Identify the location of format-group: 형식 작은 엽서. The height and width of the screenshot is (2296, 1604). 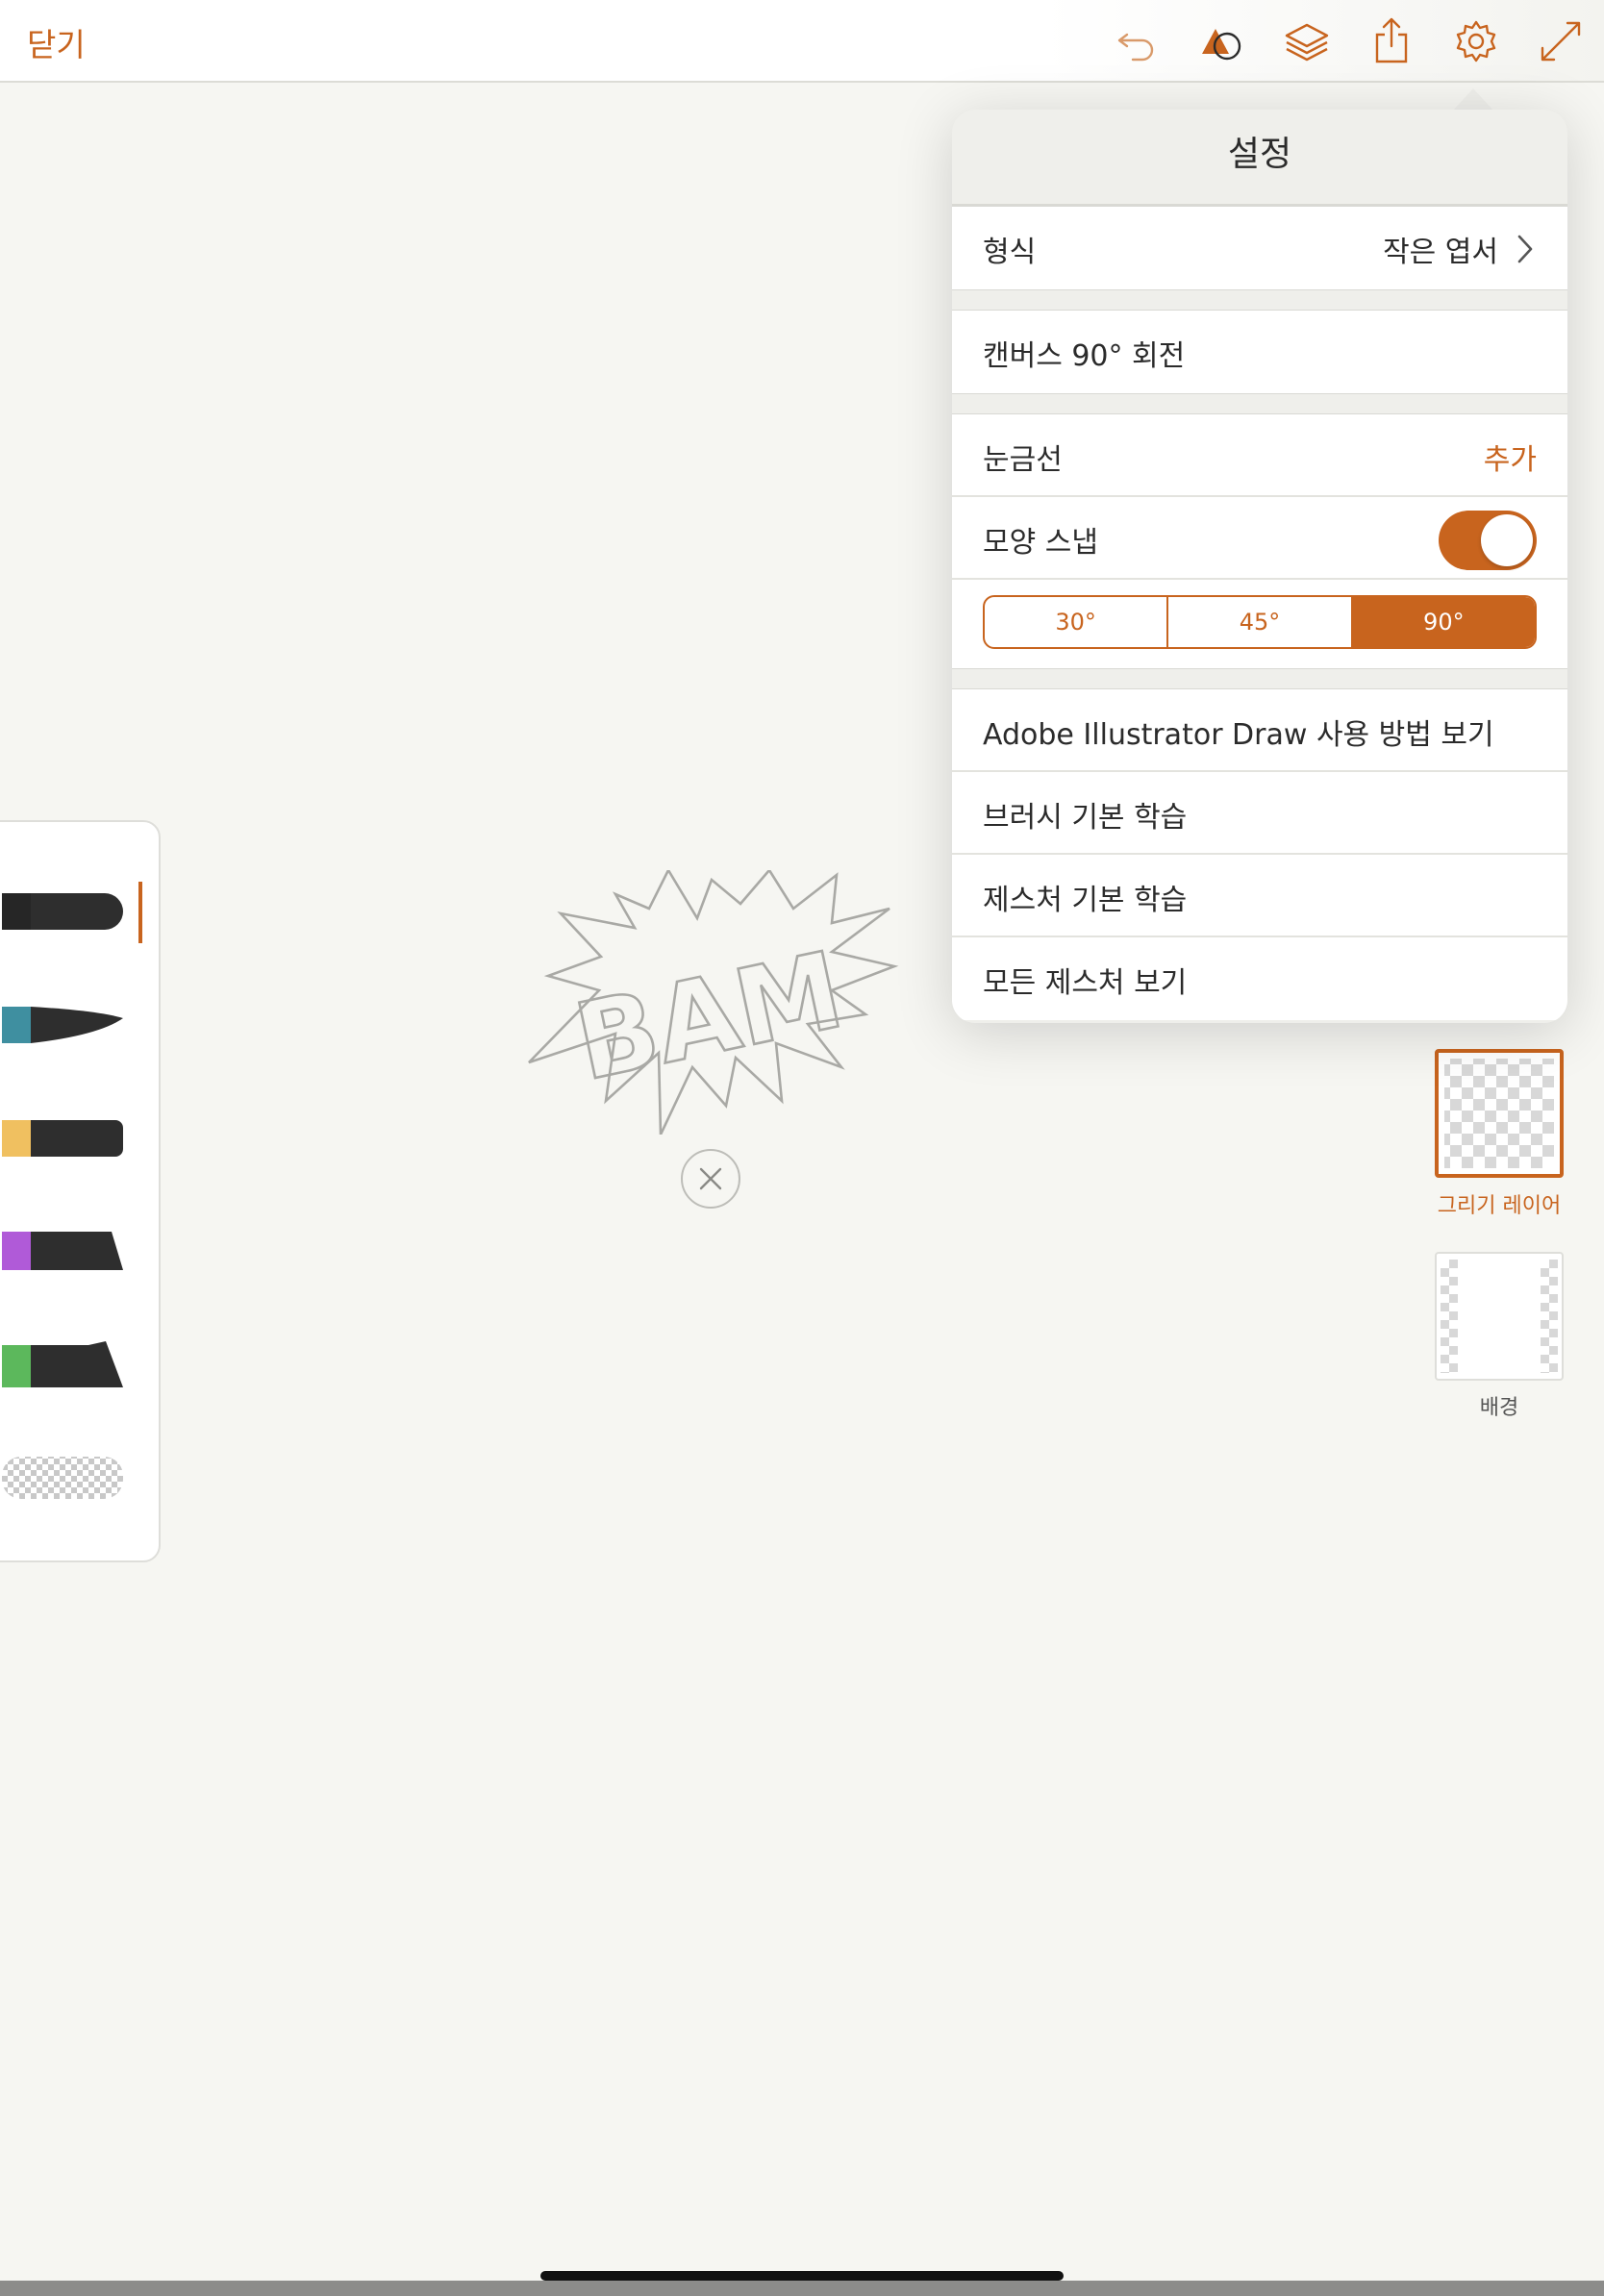
(1259, 248).